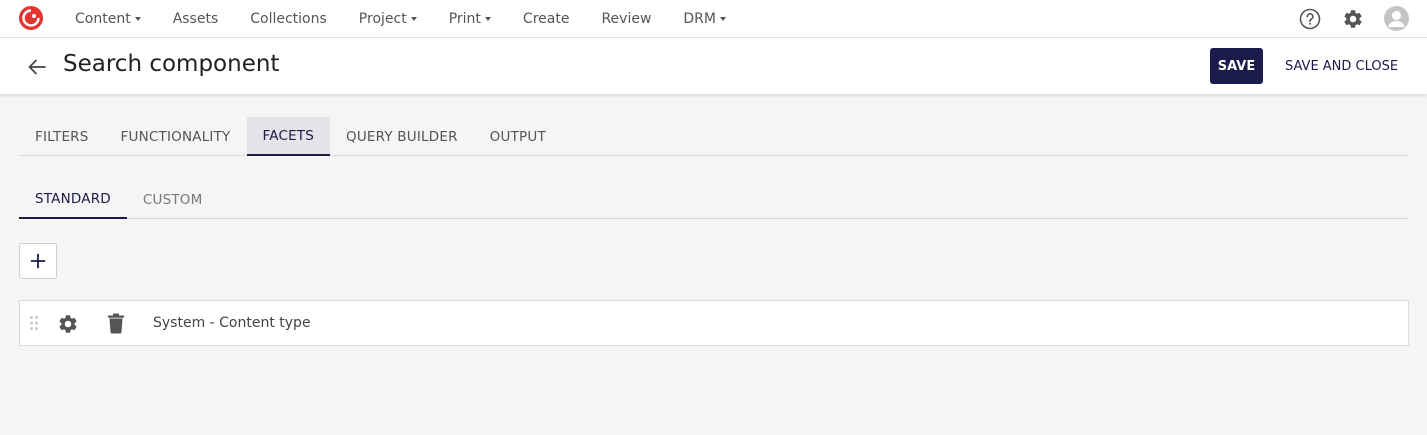 The width and height of the screenshot is (1427, 435). I want to click on nav-item-drm: DRM, so click(704, 19).